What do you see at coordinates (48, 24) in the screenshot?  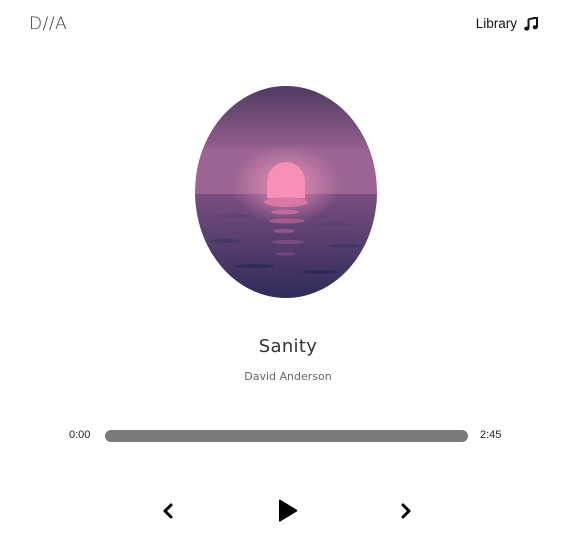 I see `app-logo: D//A` at bounding box center [48, 24].